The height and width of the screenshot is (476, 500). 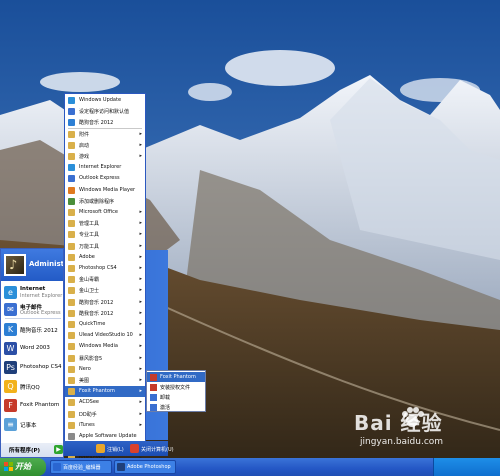 I want to click on program-item: Internet Explorer, so click(x=105, y=167).